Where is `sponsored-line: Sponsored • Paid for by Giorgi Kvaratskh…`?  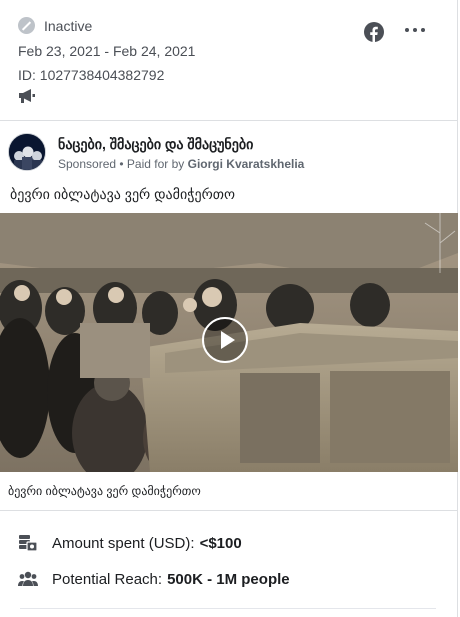 sponsored-line: Sponsored • Paid for by Giorgi Kvaratskh… is located at coordinates (181, 164).